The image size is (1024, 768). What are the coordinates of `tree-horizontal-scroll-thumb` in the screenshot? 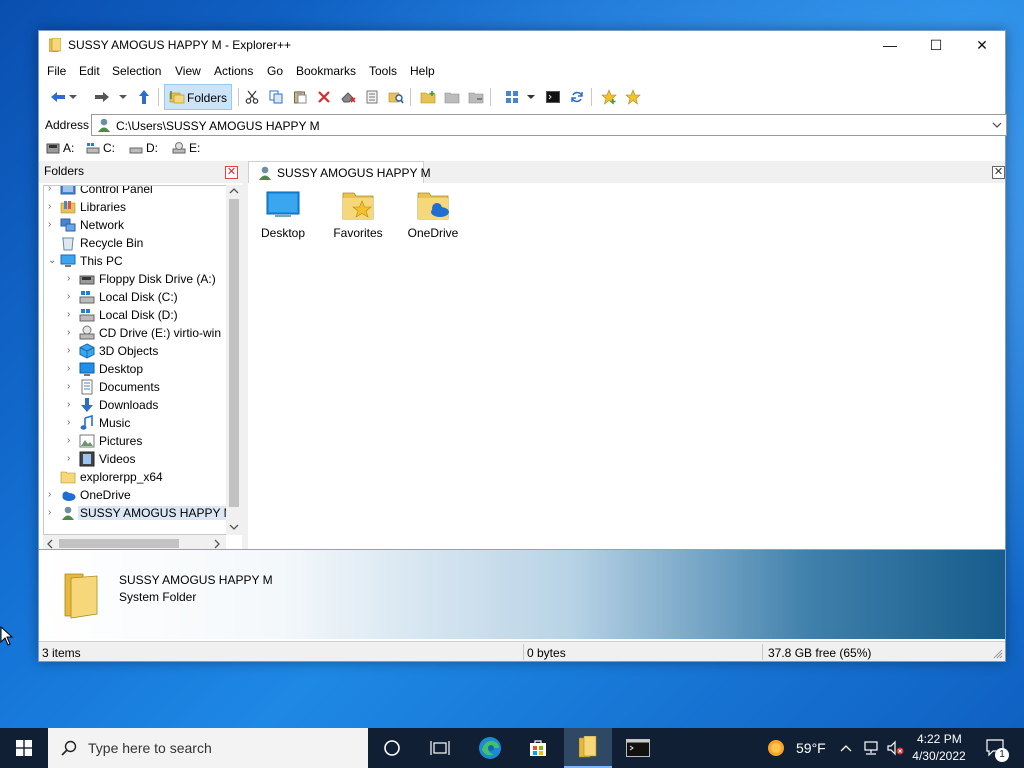 It's located at (119, 543).